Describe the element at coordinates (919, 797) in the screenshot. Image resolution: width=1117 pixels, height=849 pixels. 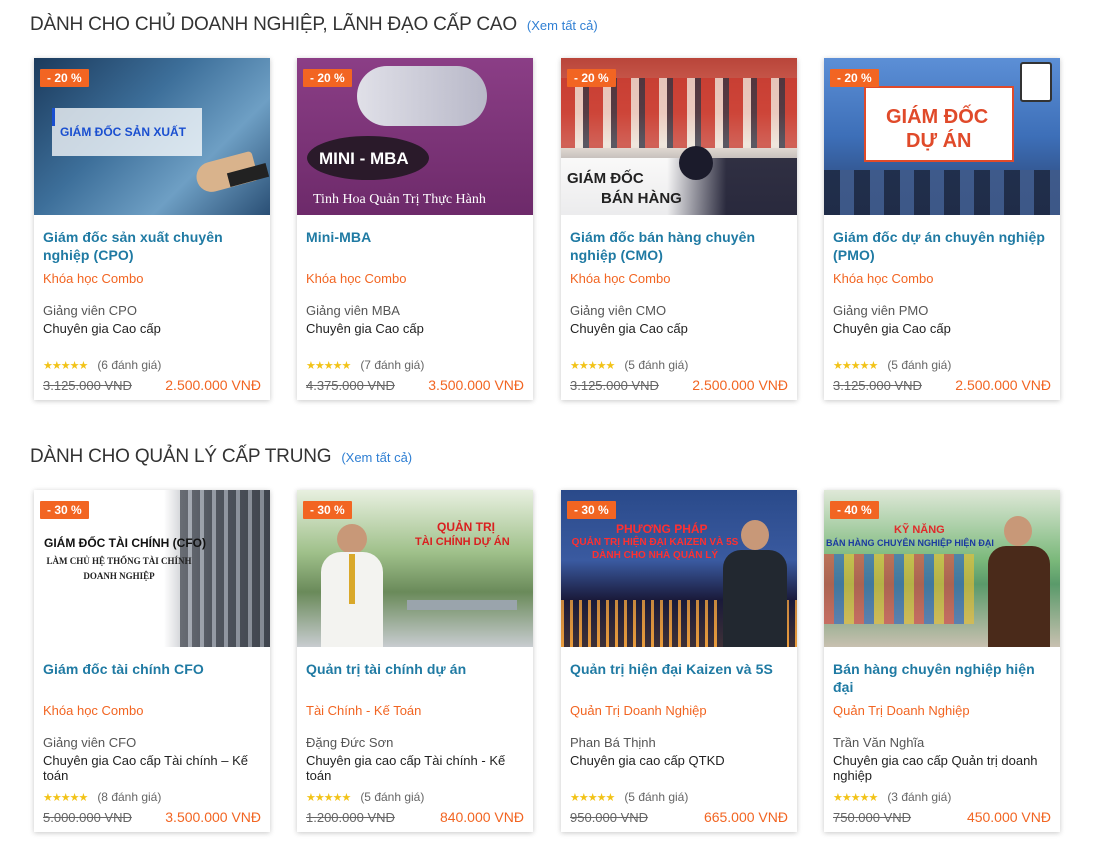
I see `review-count: (3 đánh giá)` at that location.